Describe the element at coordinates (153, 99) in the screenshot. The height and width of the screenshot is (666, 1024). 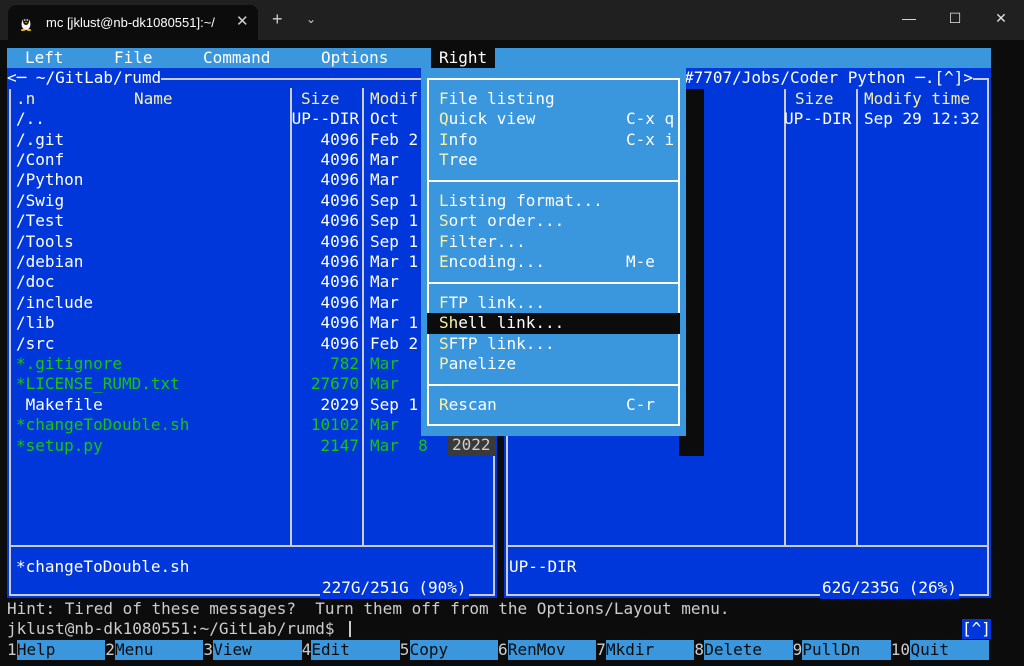
I see `left-col-name: Name` at that location.